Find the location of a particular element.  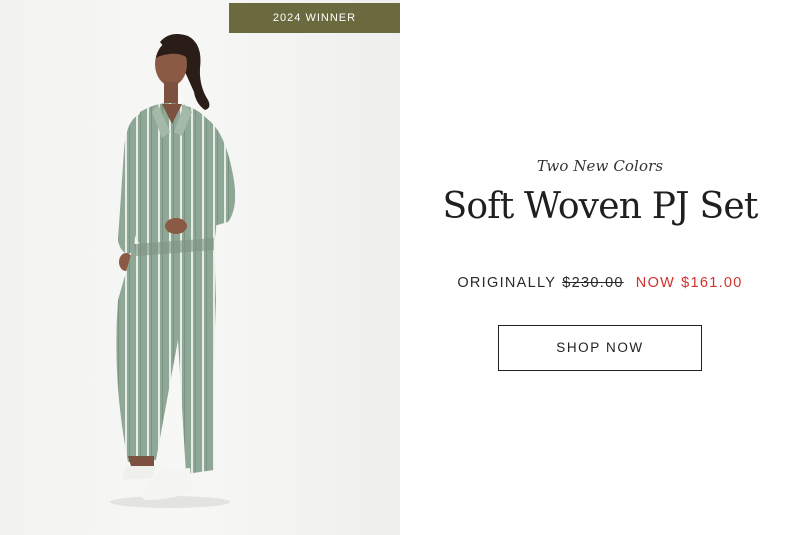

price-row: ORIGINALLY $230.00 NOW $161.00 is located at coordinates (599, 283).